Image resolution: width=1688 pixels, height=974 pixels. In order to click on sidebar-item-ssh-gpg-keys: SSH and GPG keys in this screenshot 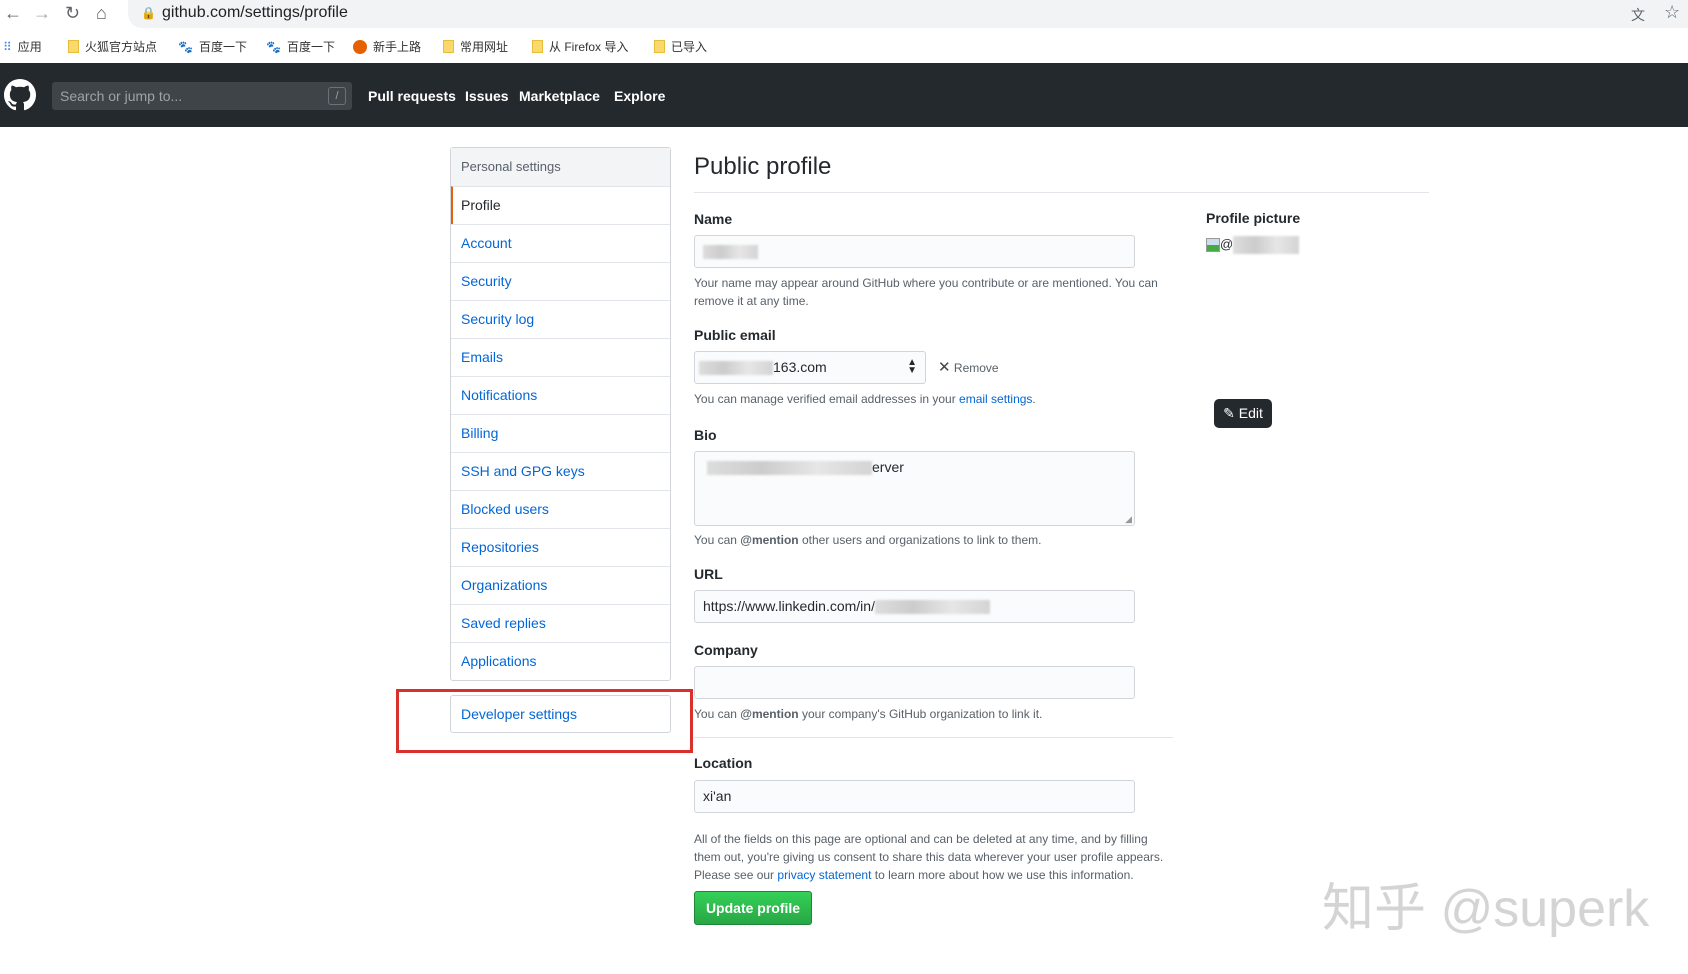, I will do `click(560, 471)`.